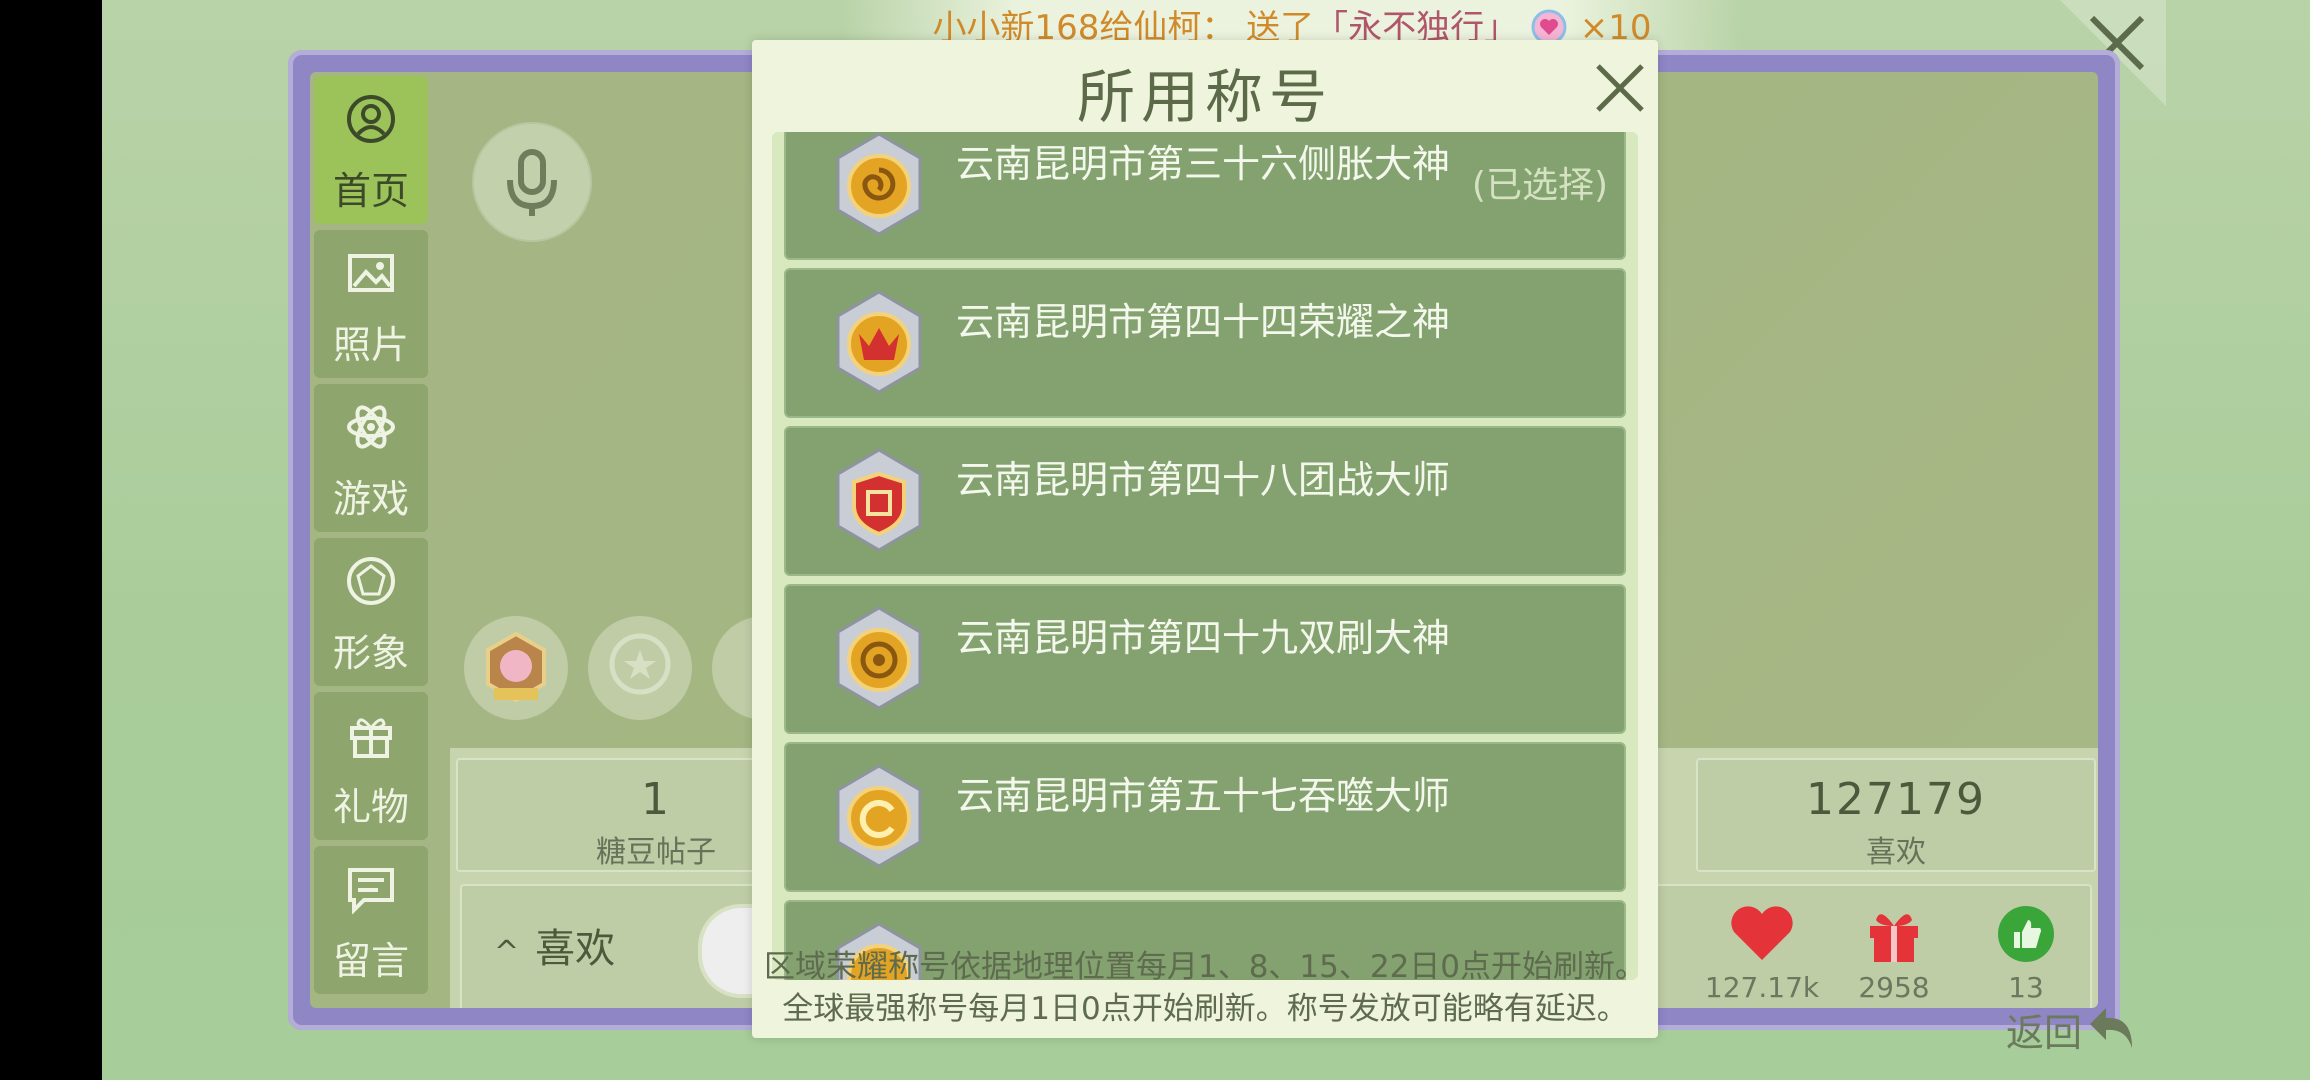  What do you see at coordinates (370, 961) in the screenshot?
I see `sidebar-label-messages: 留言` at bounding box center [370, 961].